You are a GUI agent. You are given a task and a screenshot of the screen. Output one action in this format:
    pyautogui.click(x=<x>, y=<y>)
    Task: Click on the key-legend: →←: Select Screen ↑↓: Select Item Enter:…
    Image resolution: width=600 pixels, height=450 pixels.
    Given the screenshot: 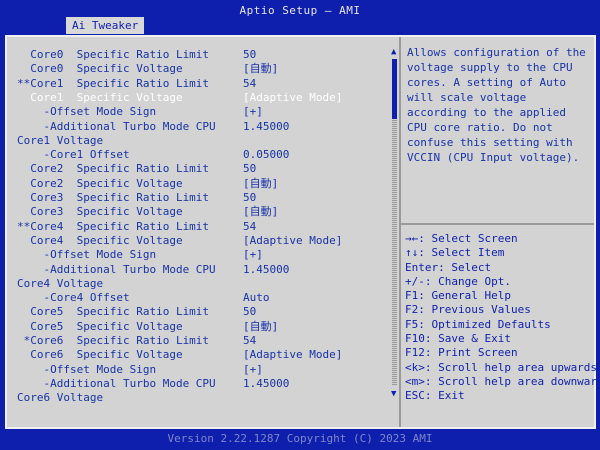 What is the action you would take?
    pyautogui.click(x=502, y=318)
    